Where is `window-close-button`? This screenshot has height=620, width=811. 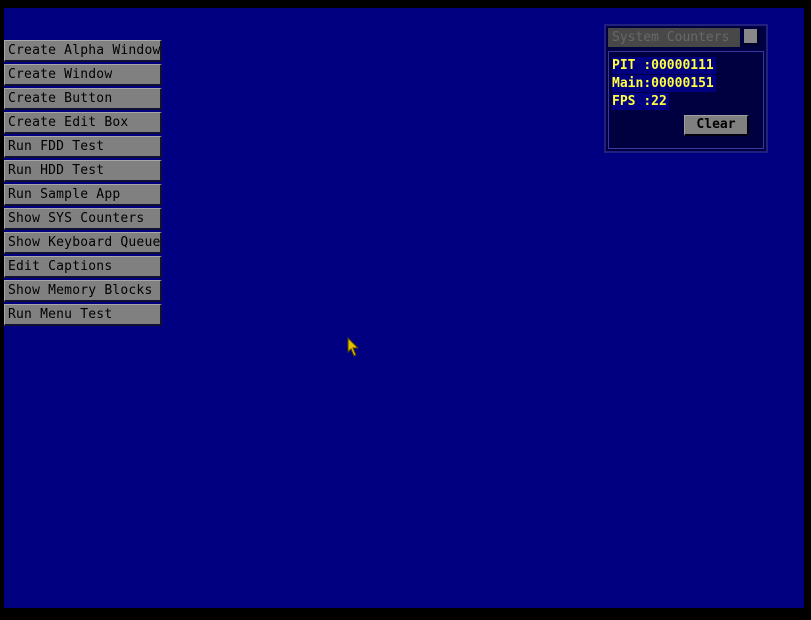
window-close-button is located at coordinates (751, 37).